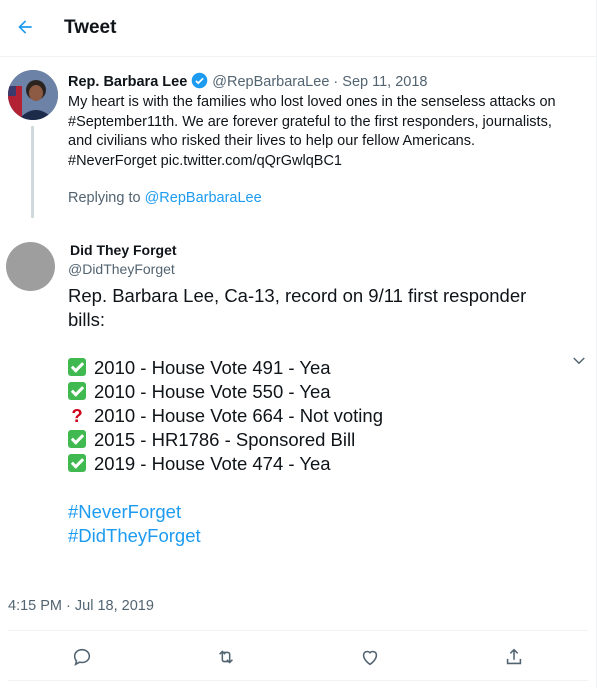 Image resolution: width=597 pixels, height=688 pixels. Describe the element at coordinates (225, 439) in the screenshot. I see `record-text: 2015 - HR1786 - Sponsored Bill` at that location.